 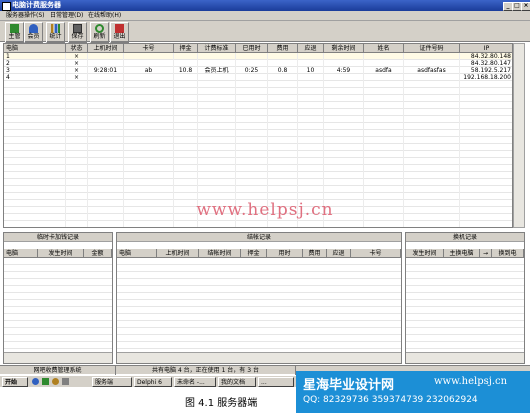 I want to click on checkout-scrollbar, so click(x=259, y=357).